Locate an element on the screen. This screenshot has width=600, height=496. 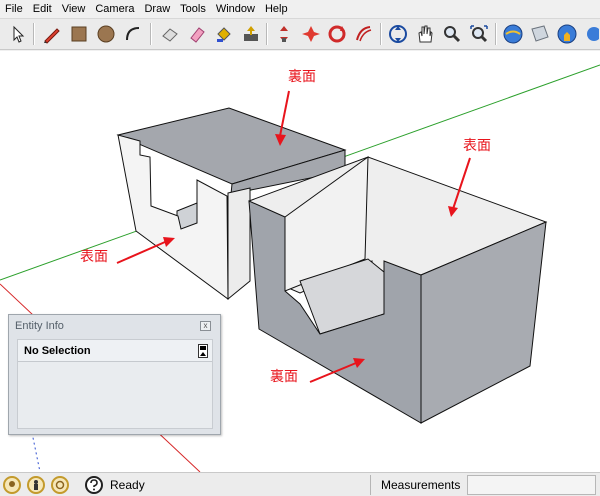
toolbar is located at coordinates (300, 34).